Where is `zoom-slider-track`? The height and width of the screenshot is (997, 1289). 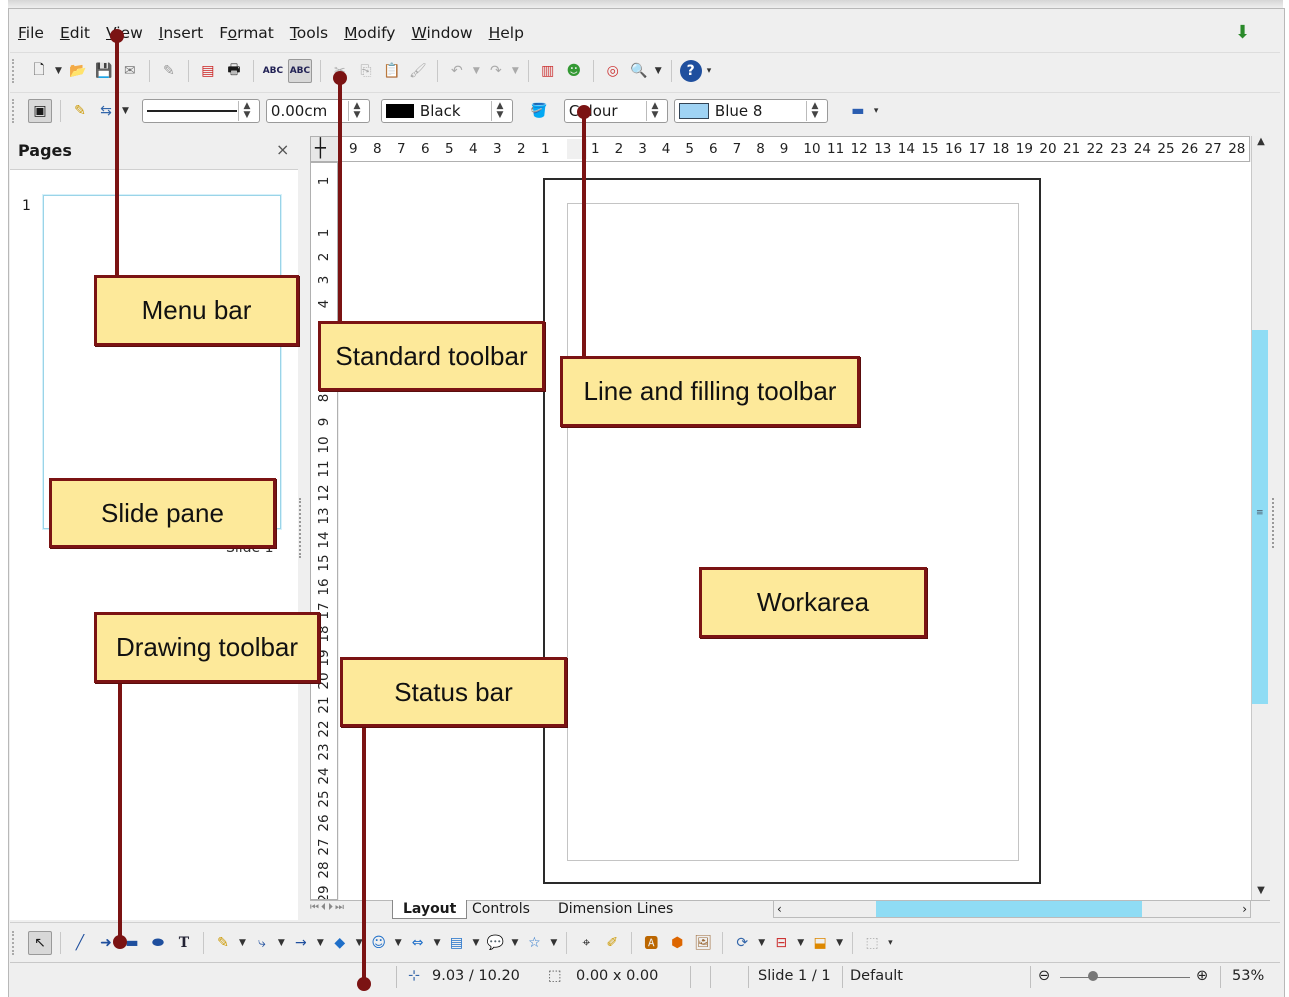
zoom-slider-track is located at coordinates (1125, 977).